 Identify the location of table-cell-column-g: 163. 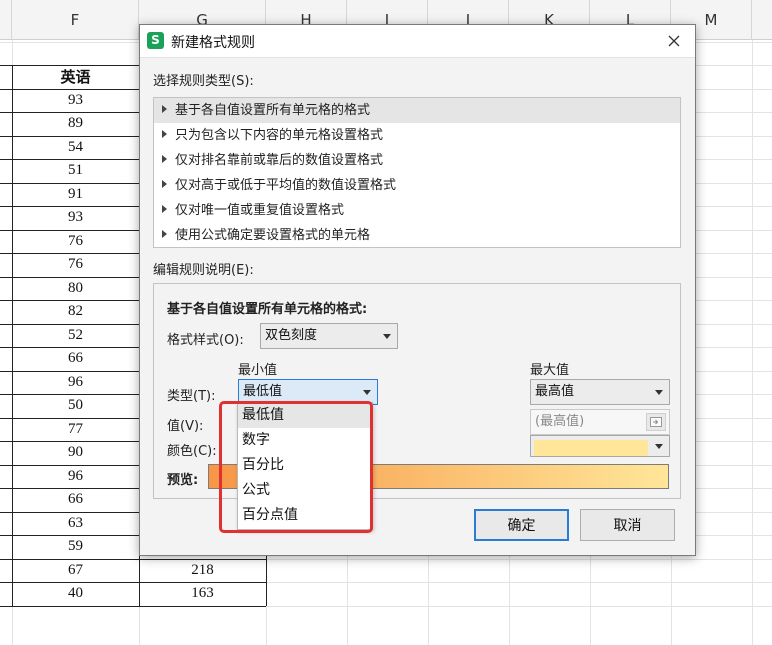
(202, 593).